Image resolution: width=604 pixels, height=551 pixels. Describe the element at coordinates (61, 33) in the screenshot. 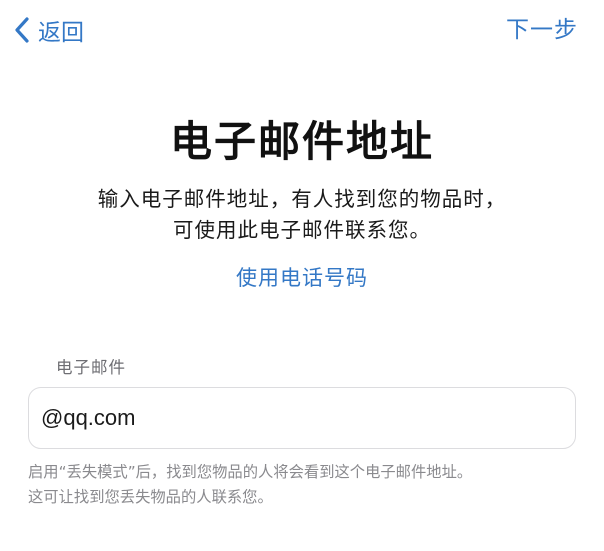

I see `back-label: 返回` at that location.